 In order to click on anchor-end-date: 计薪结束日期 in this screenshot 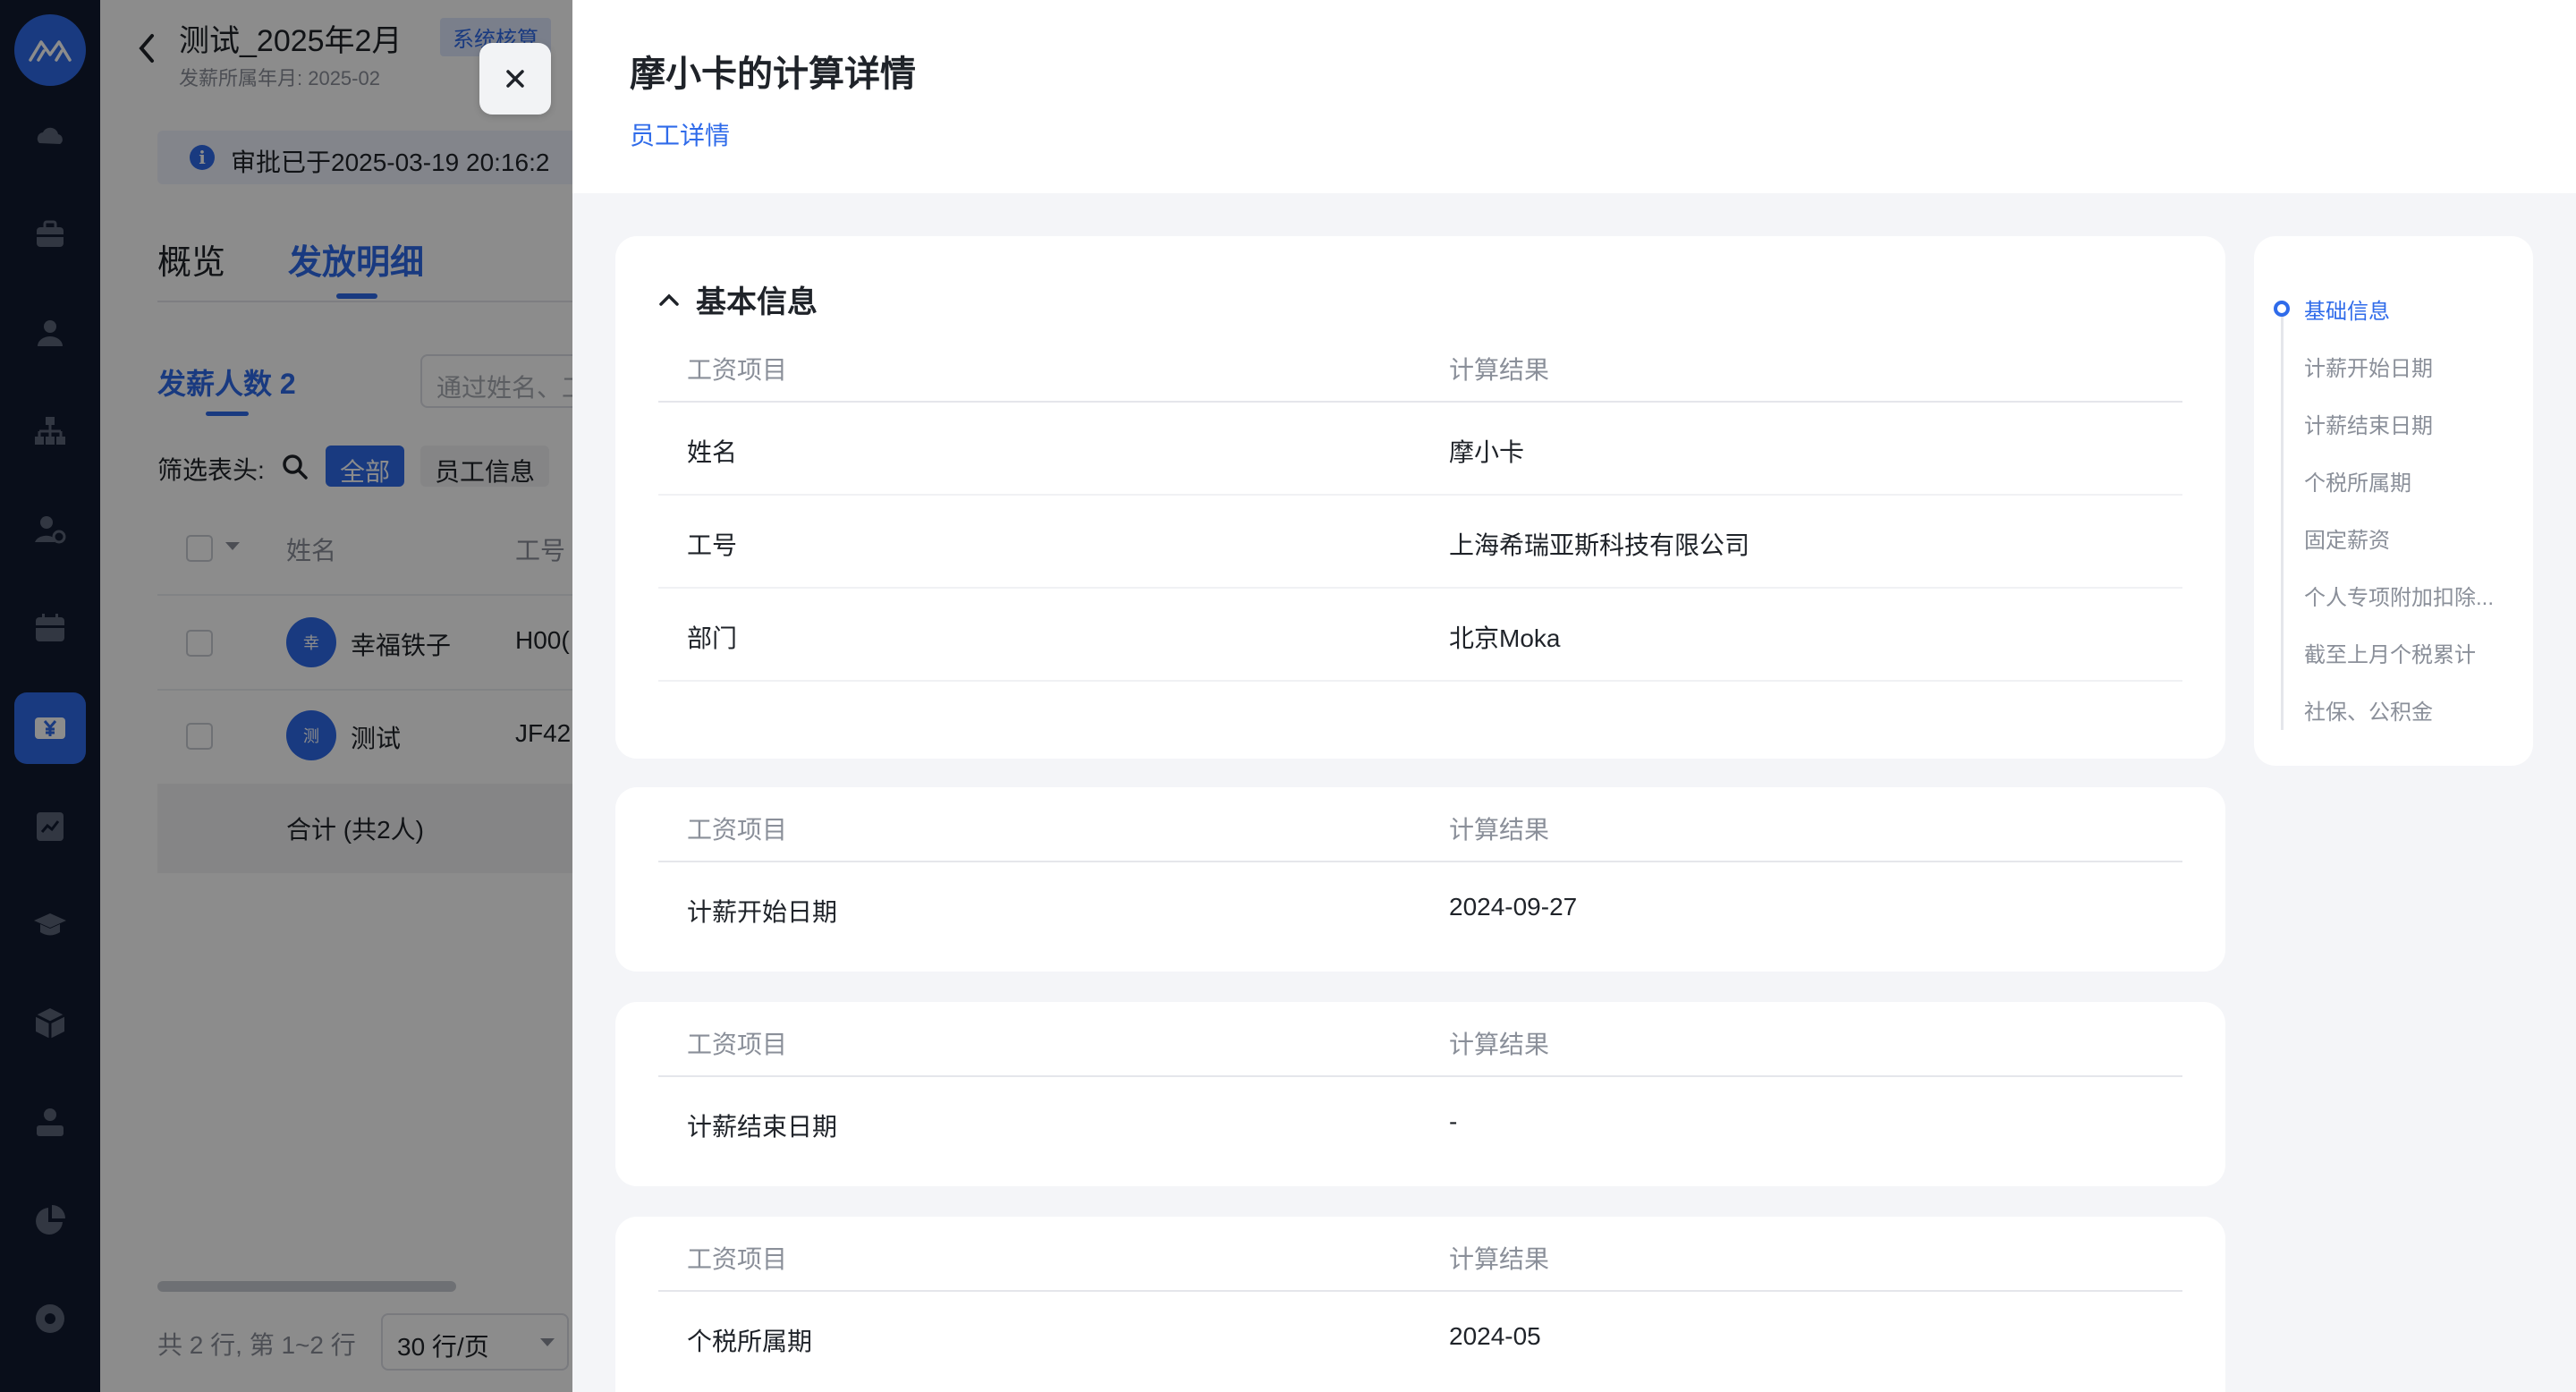, I will do `click(2368, 423)`.